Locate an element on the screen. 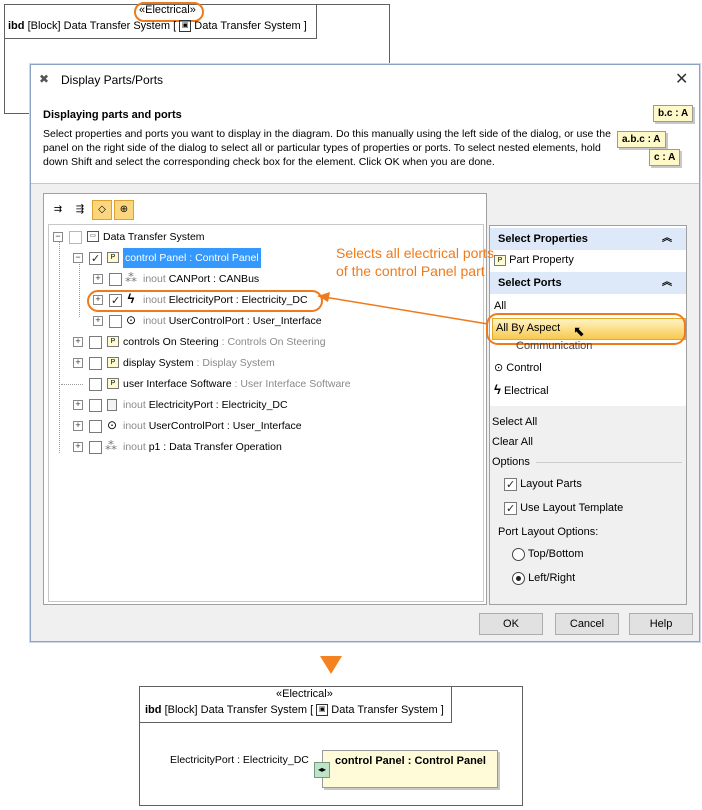 This screenshot has width=702, height=810. down-arrow-icon is located at coordinates (331, 665).